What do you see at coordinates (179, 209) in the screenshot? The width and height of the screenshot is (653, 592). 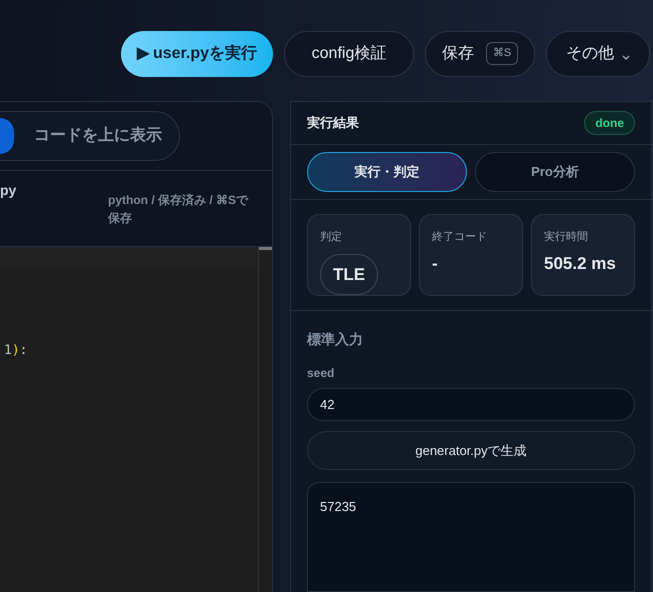 I see `file-meta: python / 保存済み / ⌘Sで保存` at bounding box center [179, 209].